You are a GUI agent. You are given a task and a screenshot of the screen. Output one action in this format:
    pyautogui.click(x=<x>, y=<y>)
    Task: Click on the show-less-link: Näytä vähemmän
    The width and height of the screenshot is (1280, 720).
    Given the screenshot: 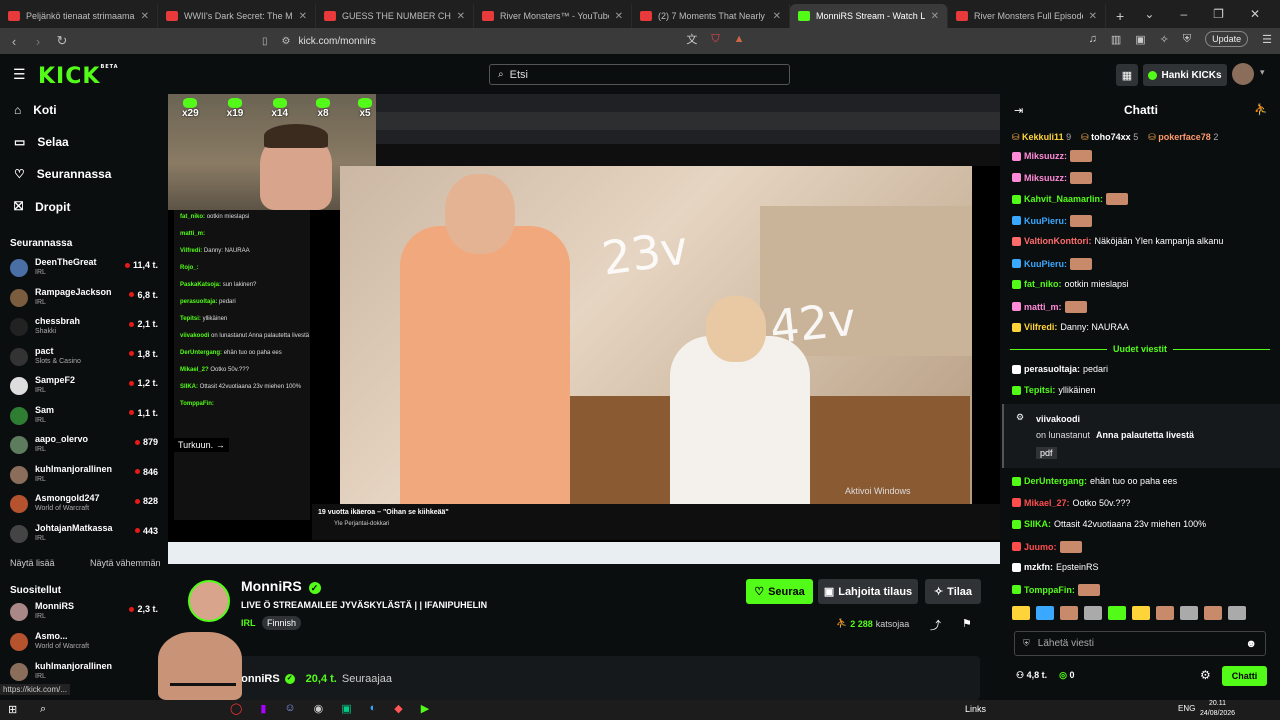 What is the action you would take?
    pyautogui.click(x=125, y=563)
    